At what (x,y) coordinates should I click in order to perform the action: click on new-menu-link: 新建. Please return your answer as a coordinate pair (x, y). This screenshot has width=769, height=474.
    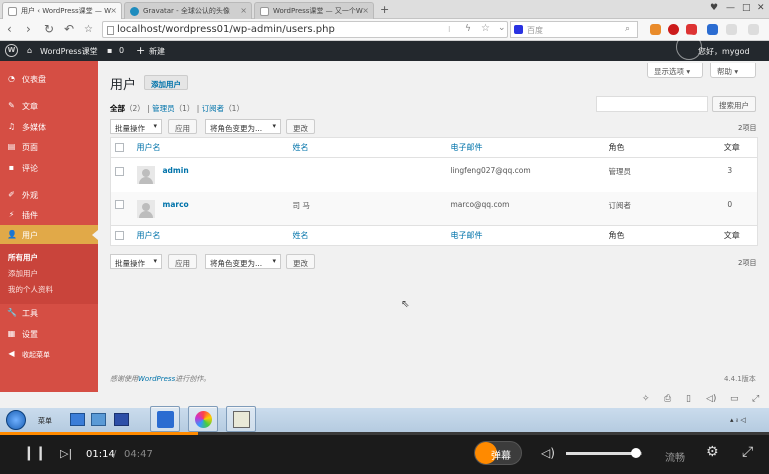
    Looking at the image, I should click on (157, 51).